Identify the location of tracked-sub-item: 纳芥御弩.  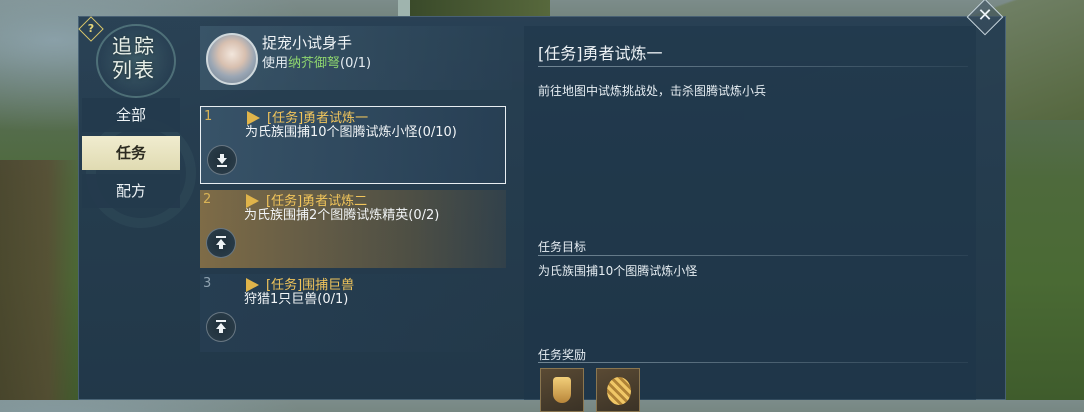
(314, 63).